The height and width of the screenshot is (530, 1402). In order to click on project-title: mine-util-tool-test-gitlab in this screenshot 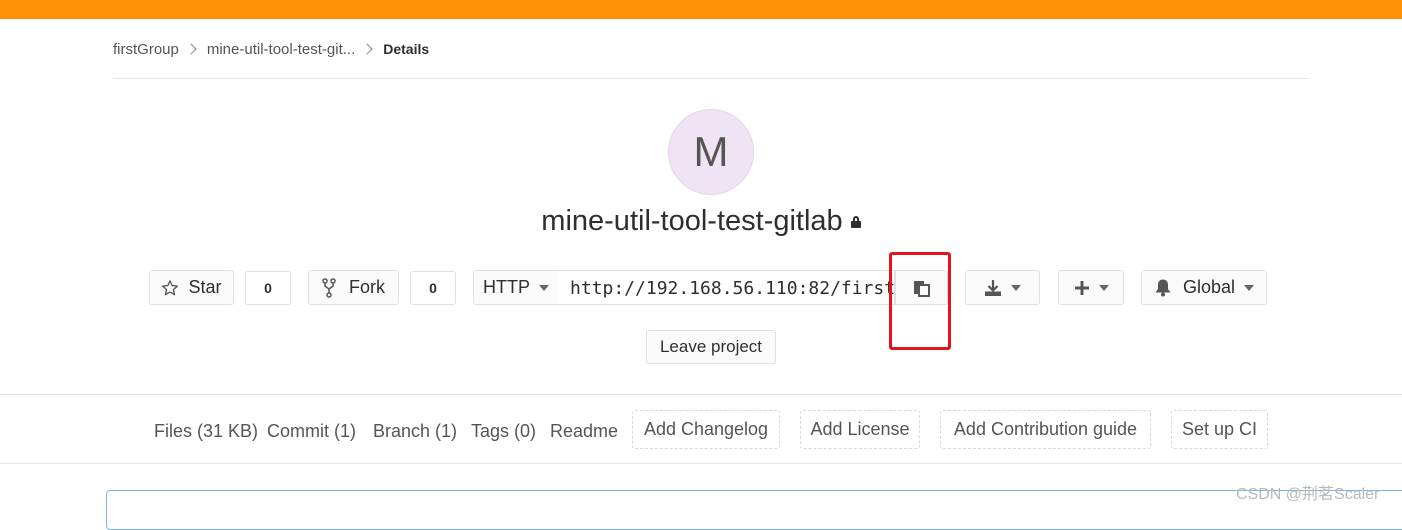, I will do `click(701, 221)`.